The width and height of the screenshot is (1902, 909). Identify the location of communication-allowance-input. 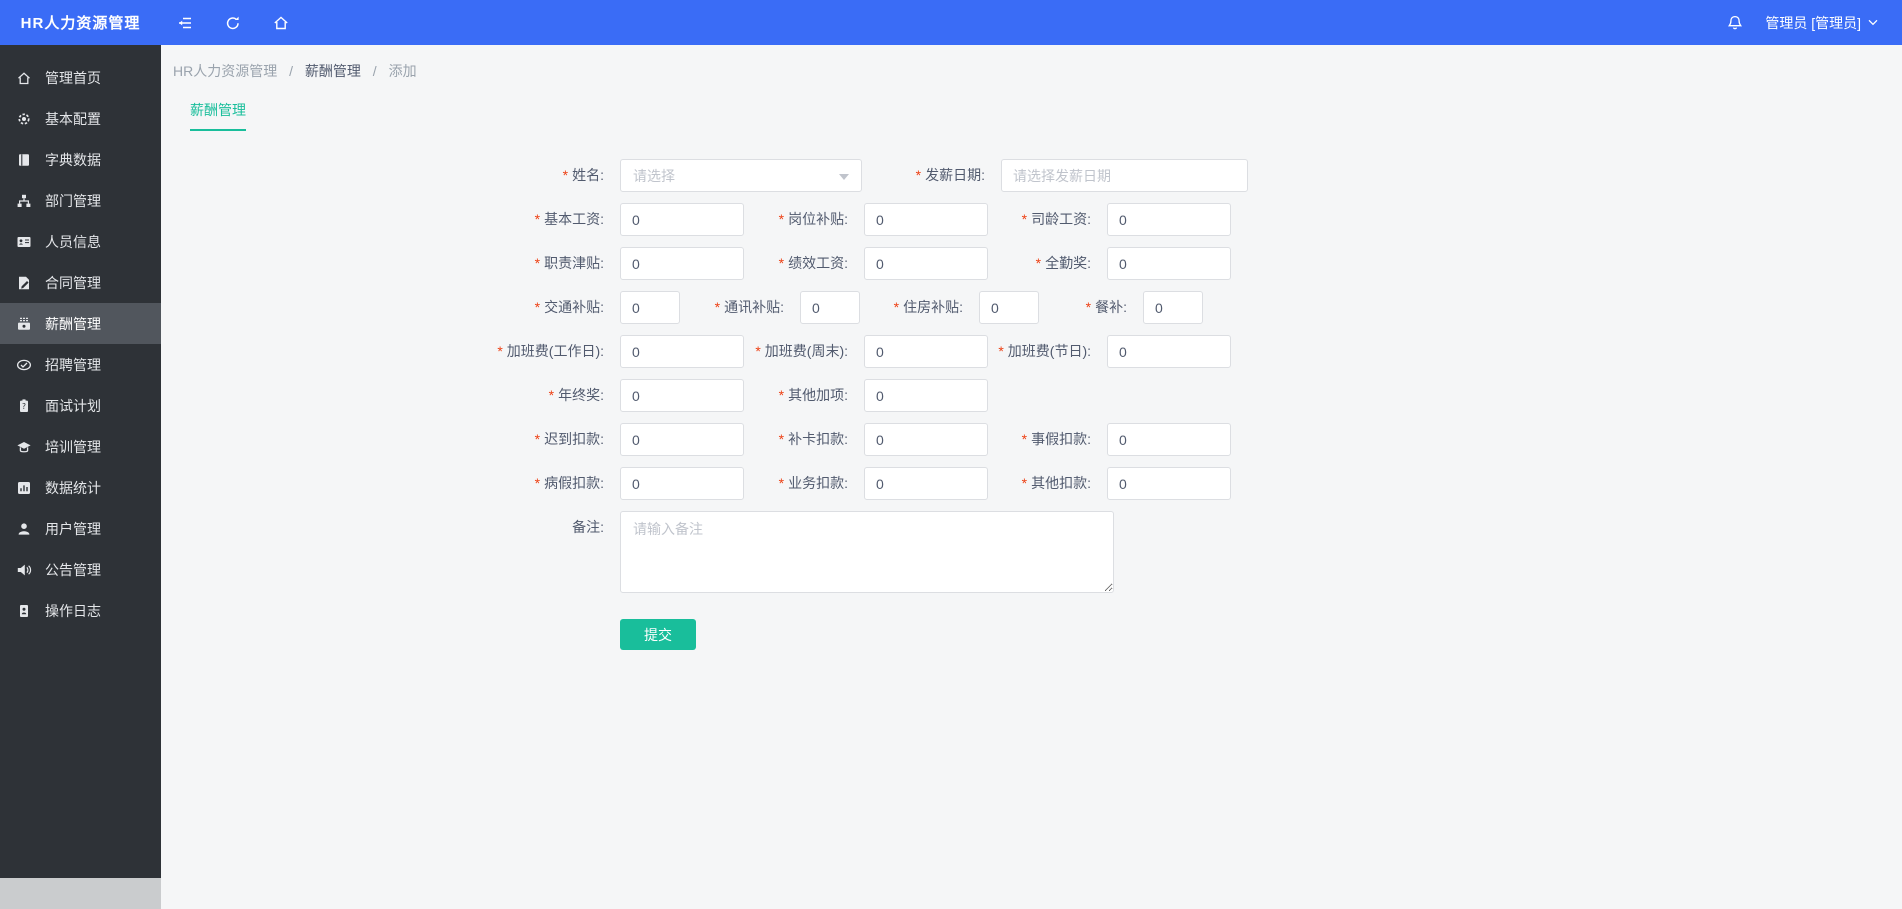
(830, 307).